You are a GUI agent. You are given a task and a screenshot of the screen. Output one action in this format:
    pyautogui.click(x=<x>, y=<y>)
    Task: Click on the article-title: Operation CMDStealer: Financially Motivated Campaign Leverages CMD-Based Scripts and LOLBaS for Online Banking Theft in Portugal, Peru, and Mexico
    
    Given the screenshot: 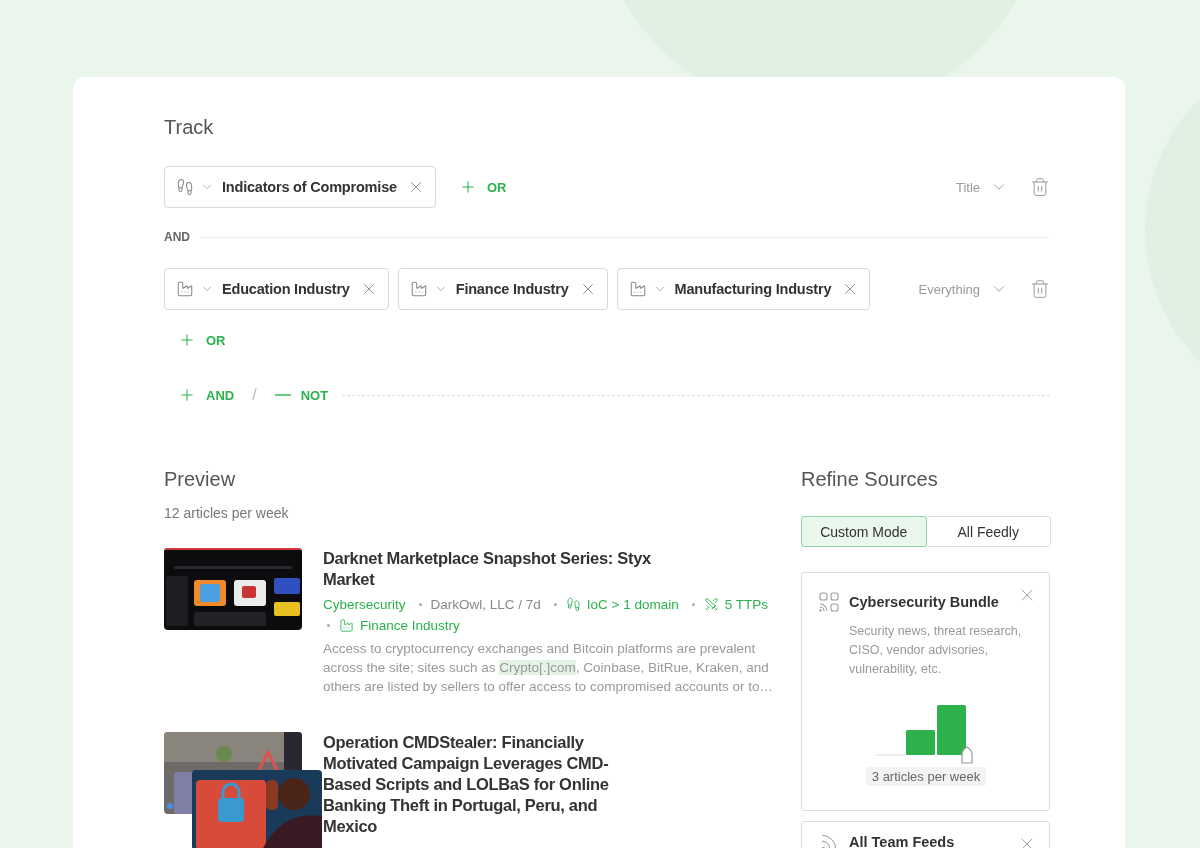 What is the action you would take?
    pyautogui.click(x=488, y=784)
    